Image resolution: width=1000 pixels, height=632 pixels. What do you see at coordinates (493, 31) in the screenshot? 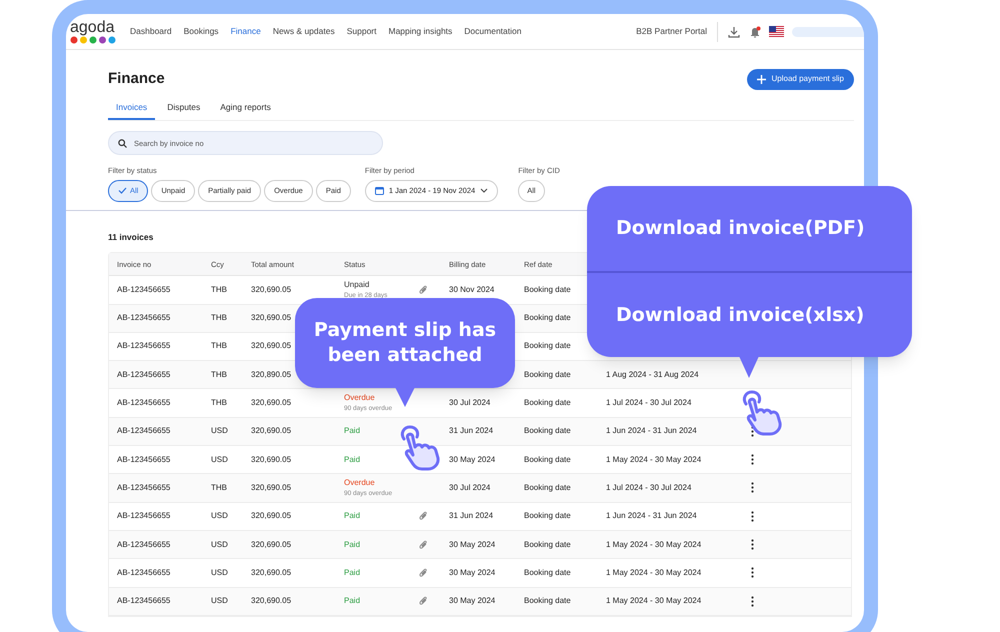
I see `nav-link: Documentation` at bounding box center [493, 31].